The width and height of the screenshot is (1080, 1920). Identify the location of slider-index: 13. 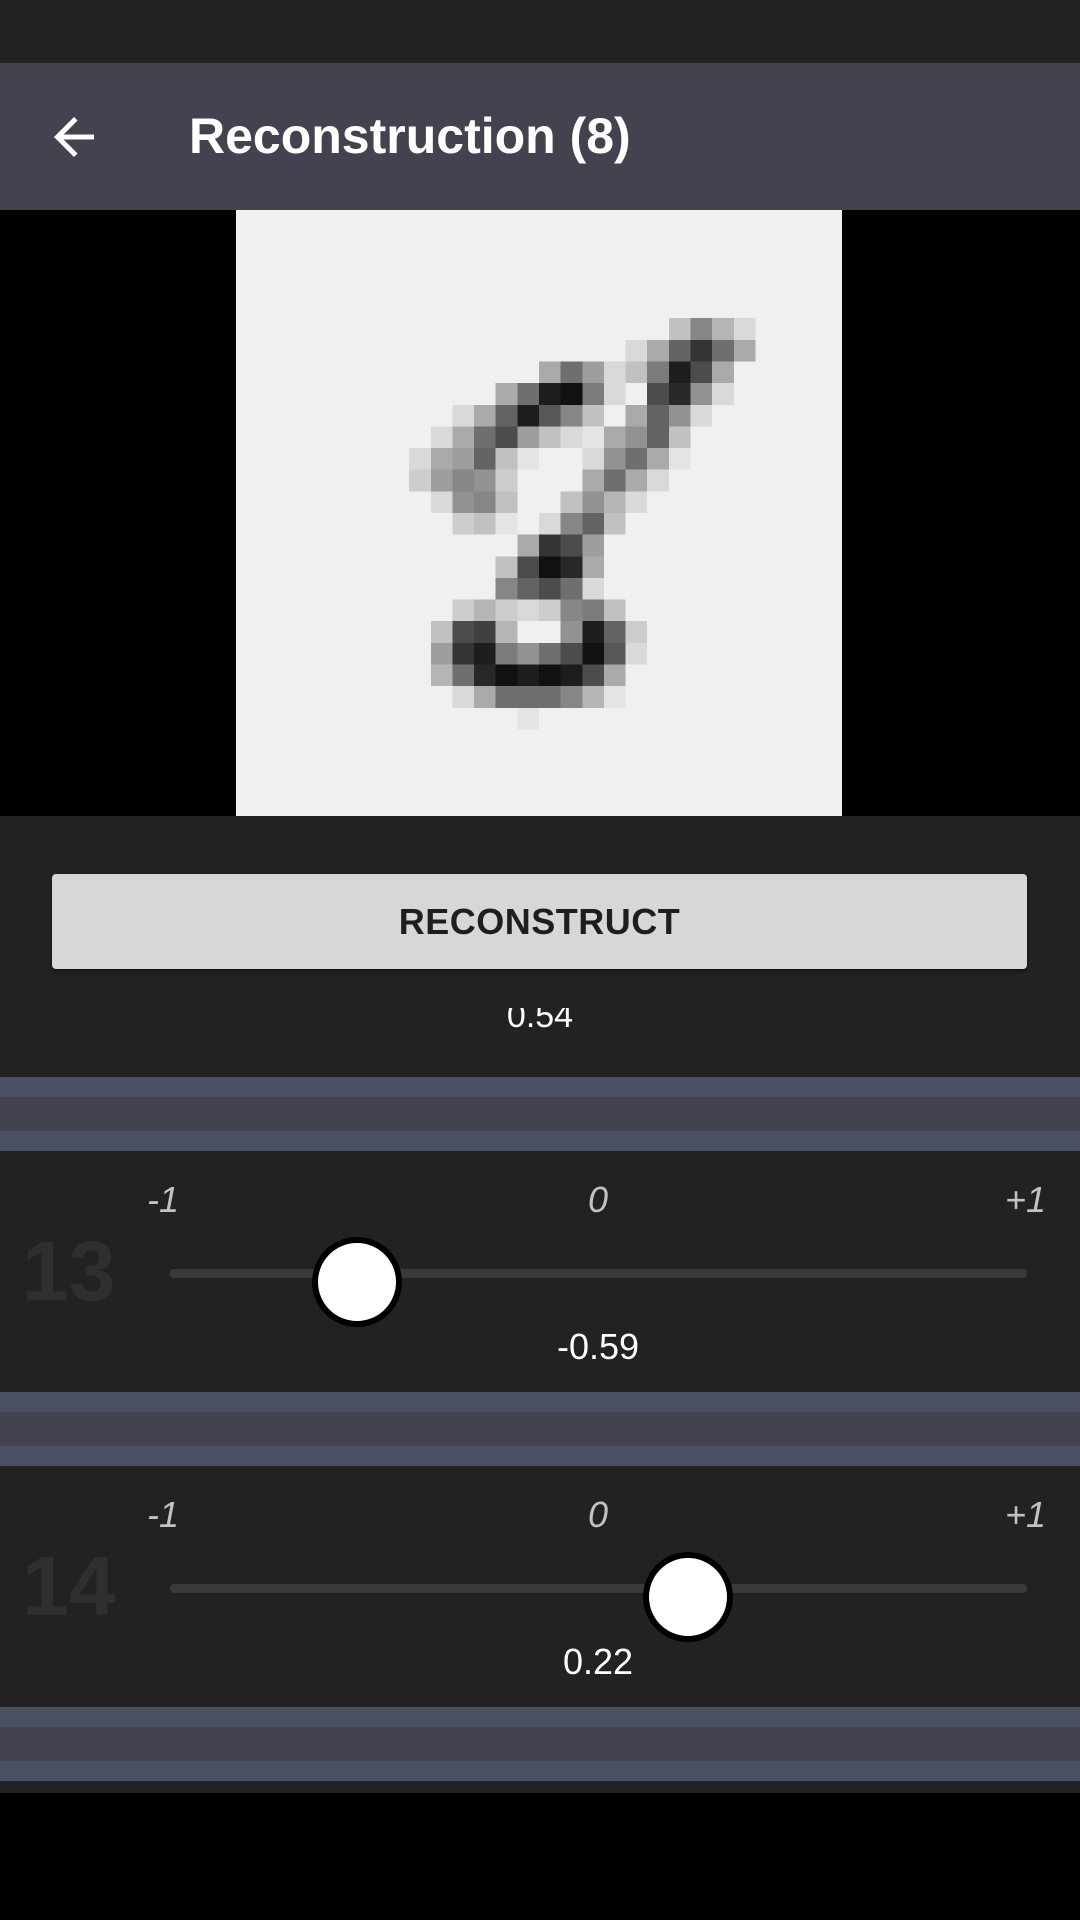
(69, 1271).